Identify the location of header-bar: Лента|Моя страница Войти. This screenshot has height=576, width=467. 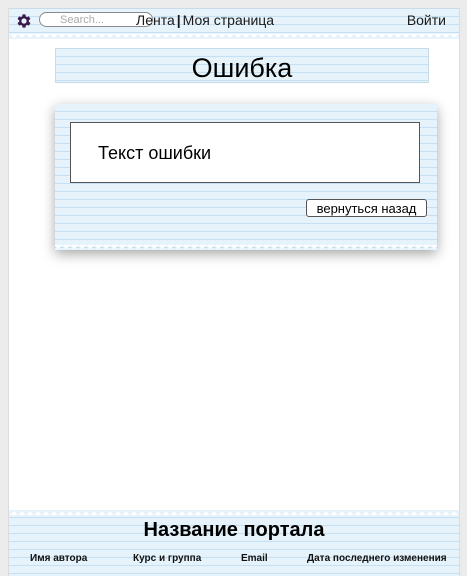
(234, 23).